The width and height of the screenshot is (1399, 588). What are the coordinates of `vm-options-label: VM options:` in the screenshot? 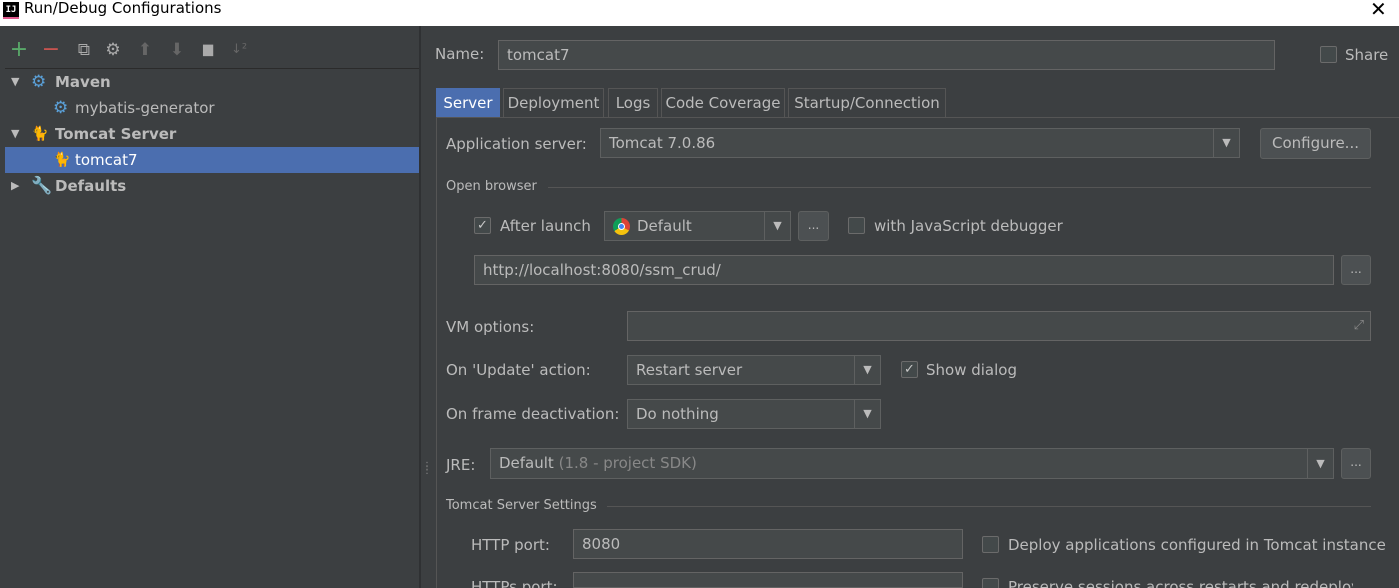 It's located at (490, 327).